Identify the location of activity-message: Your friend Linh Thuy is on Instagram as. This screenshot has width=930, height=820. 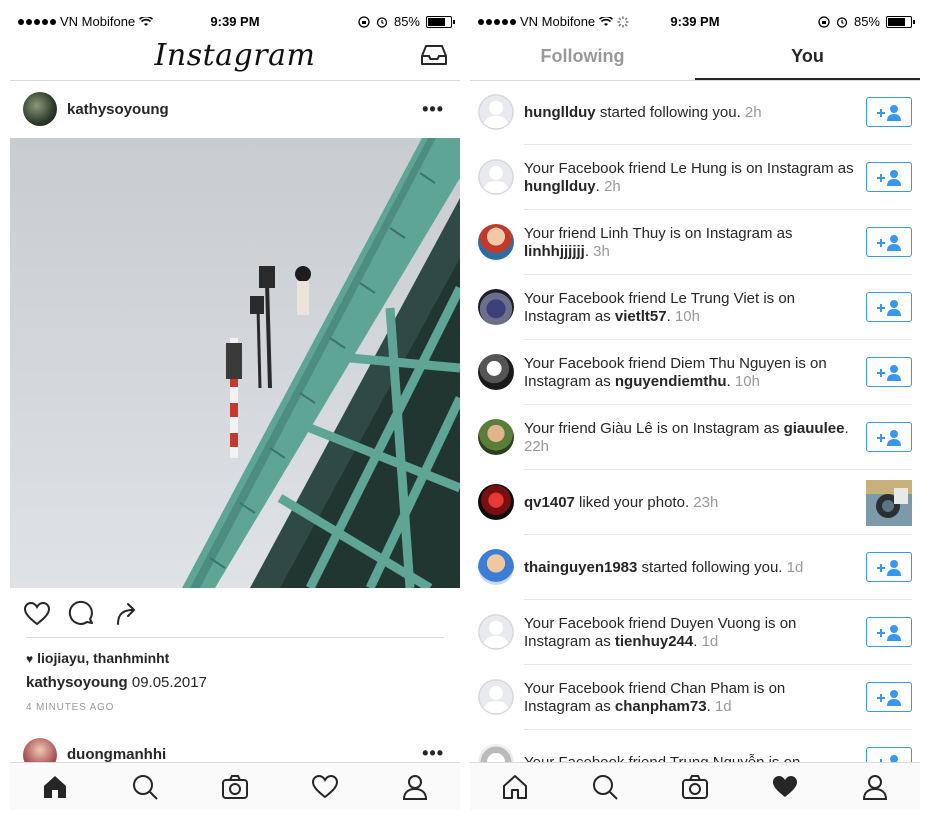
(658, 233).